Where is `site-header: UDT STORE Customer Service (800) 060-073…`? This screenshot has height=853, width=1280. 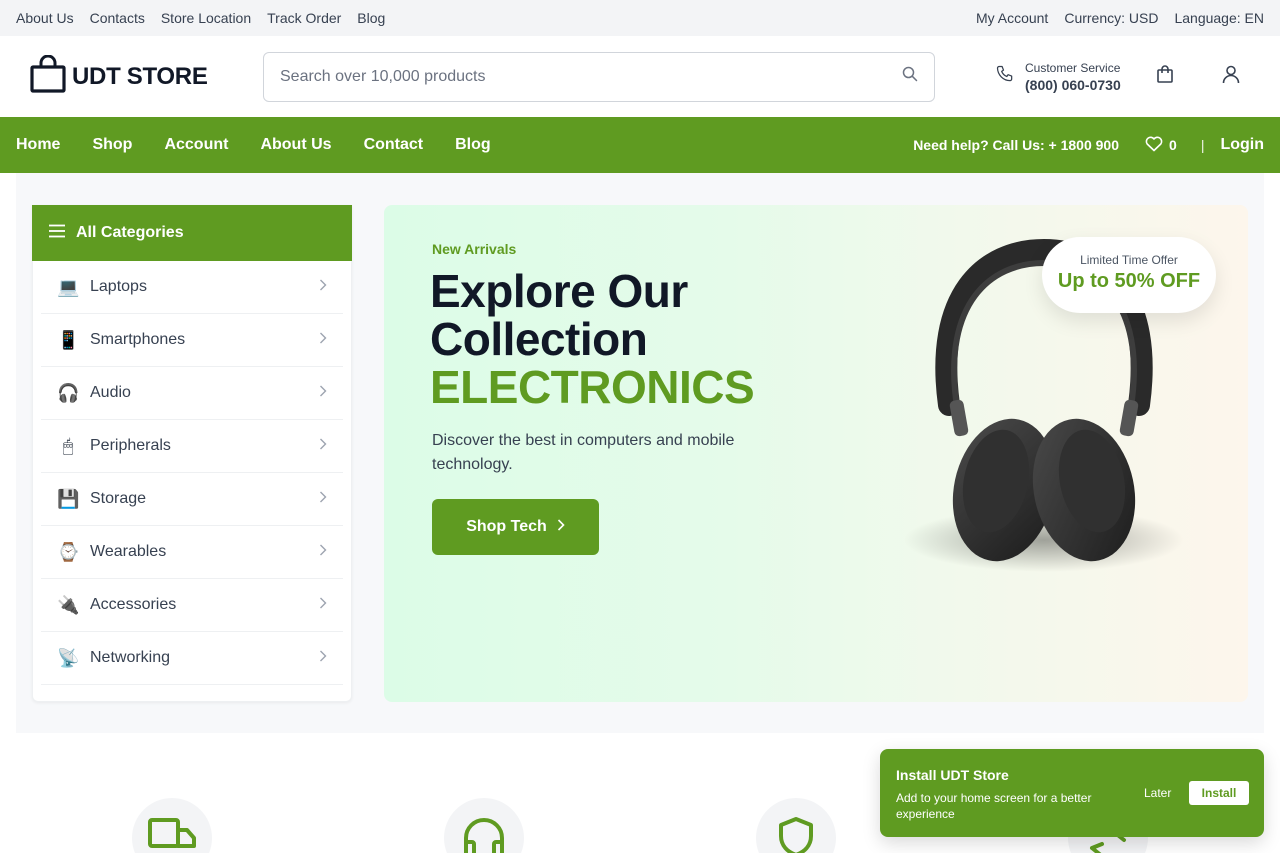 site-header: UDT STORE Customer Service (800) 060-073… is located at coordinates (640, 76).